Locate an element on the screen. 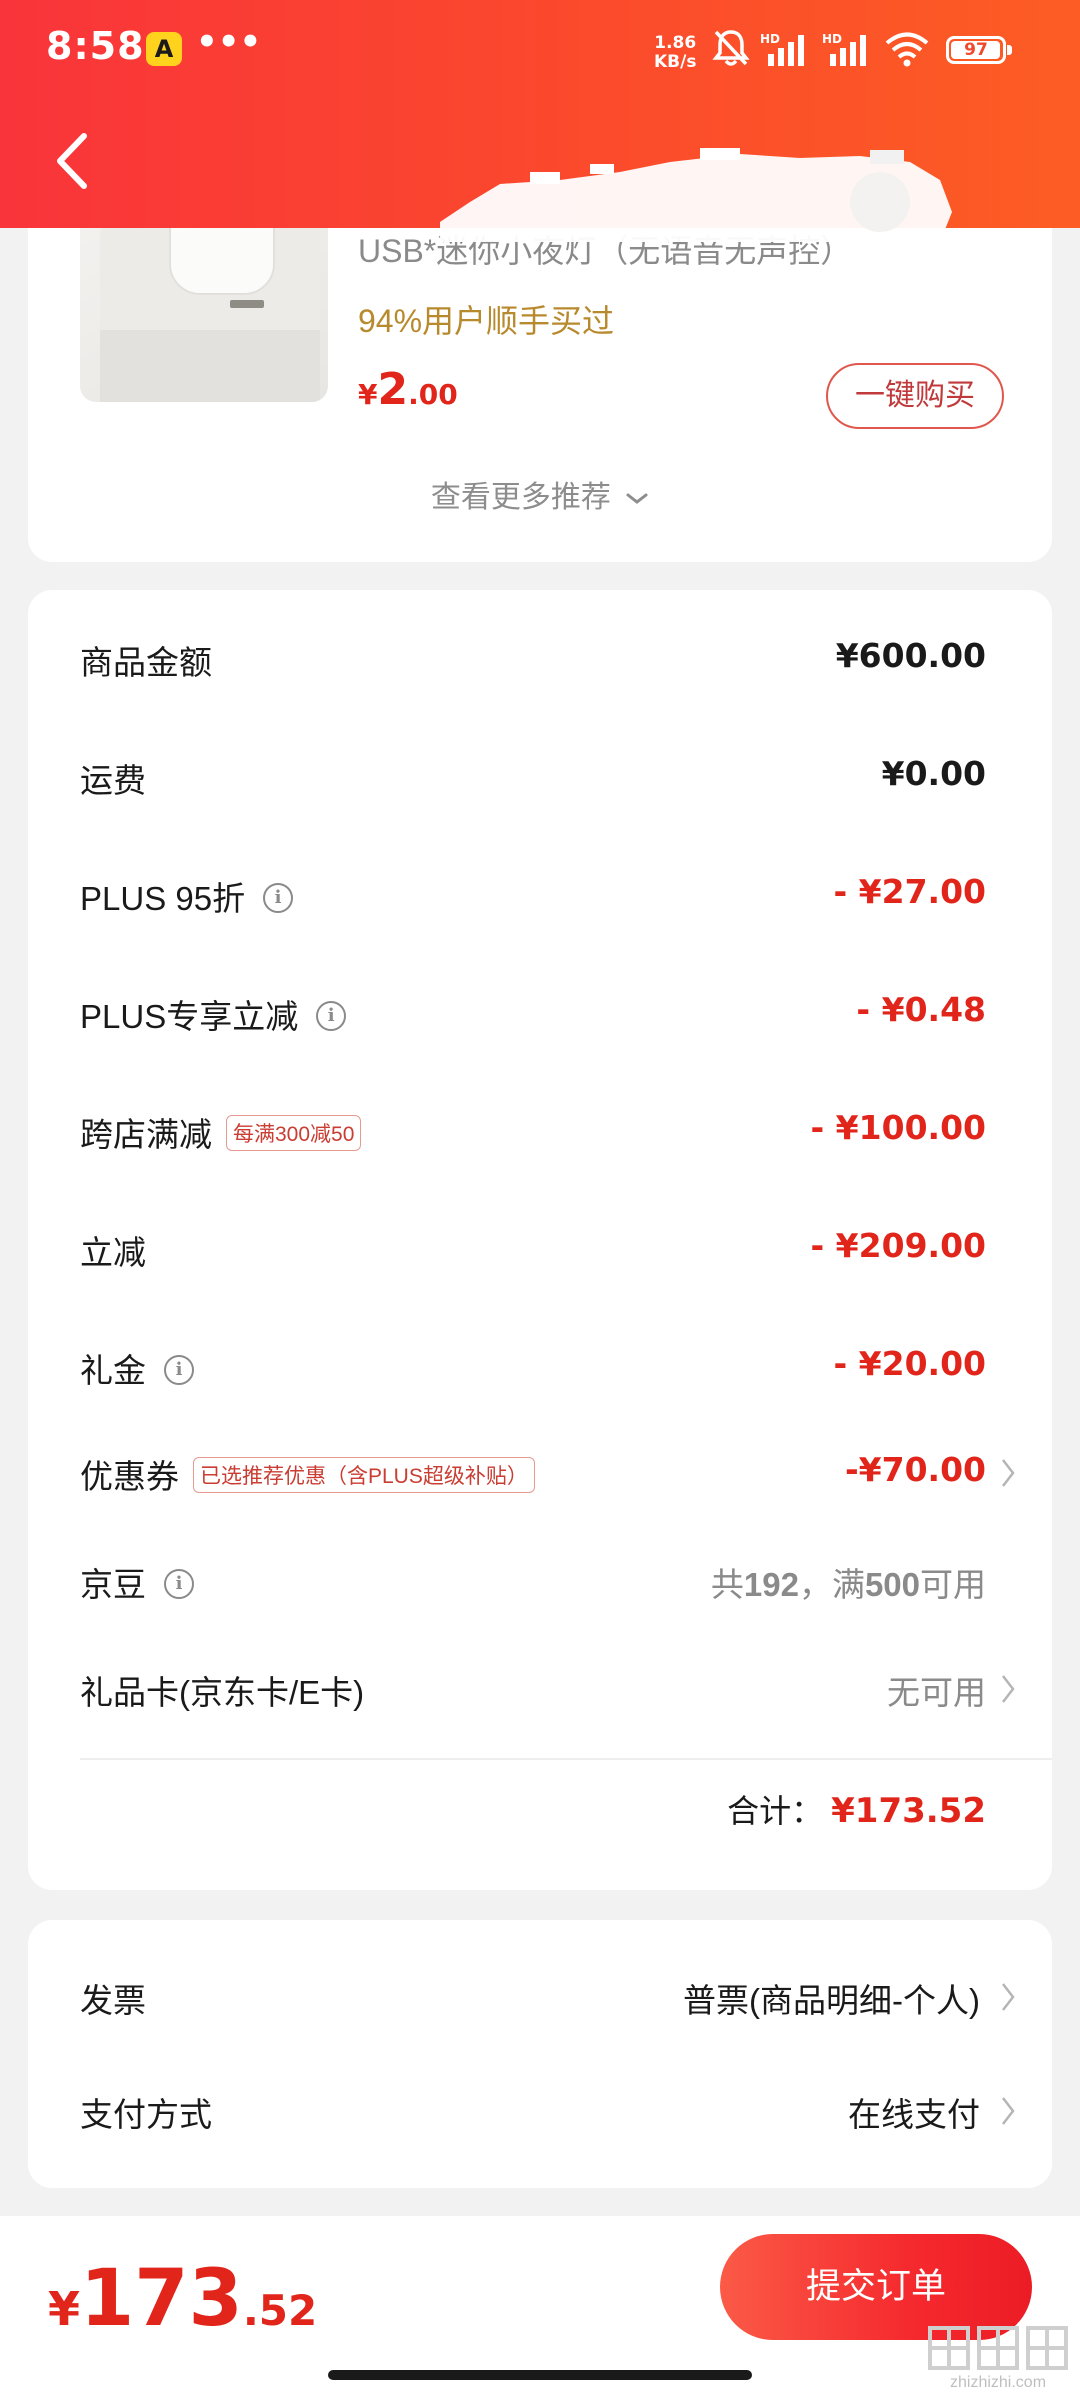  price-row-value: ¥600.00 is located at coordinates (910, 655).